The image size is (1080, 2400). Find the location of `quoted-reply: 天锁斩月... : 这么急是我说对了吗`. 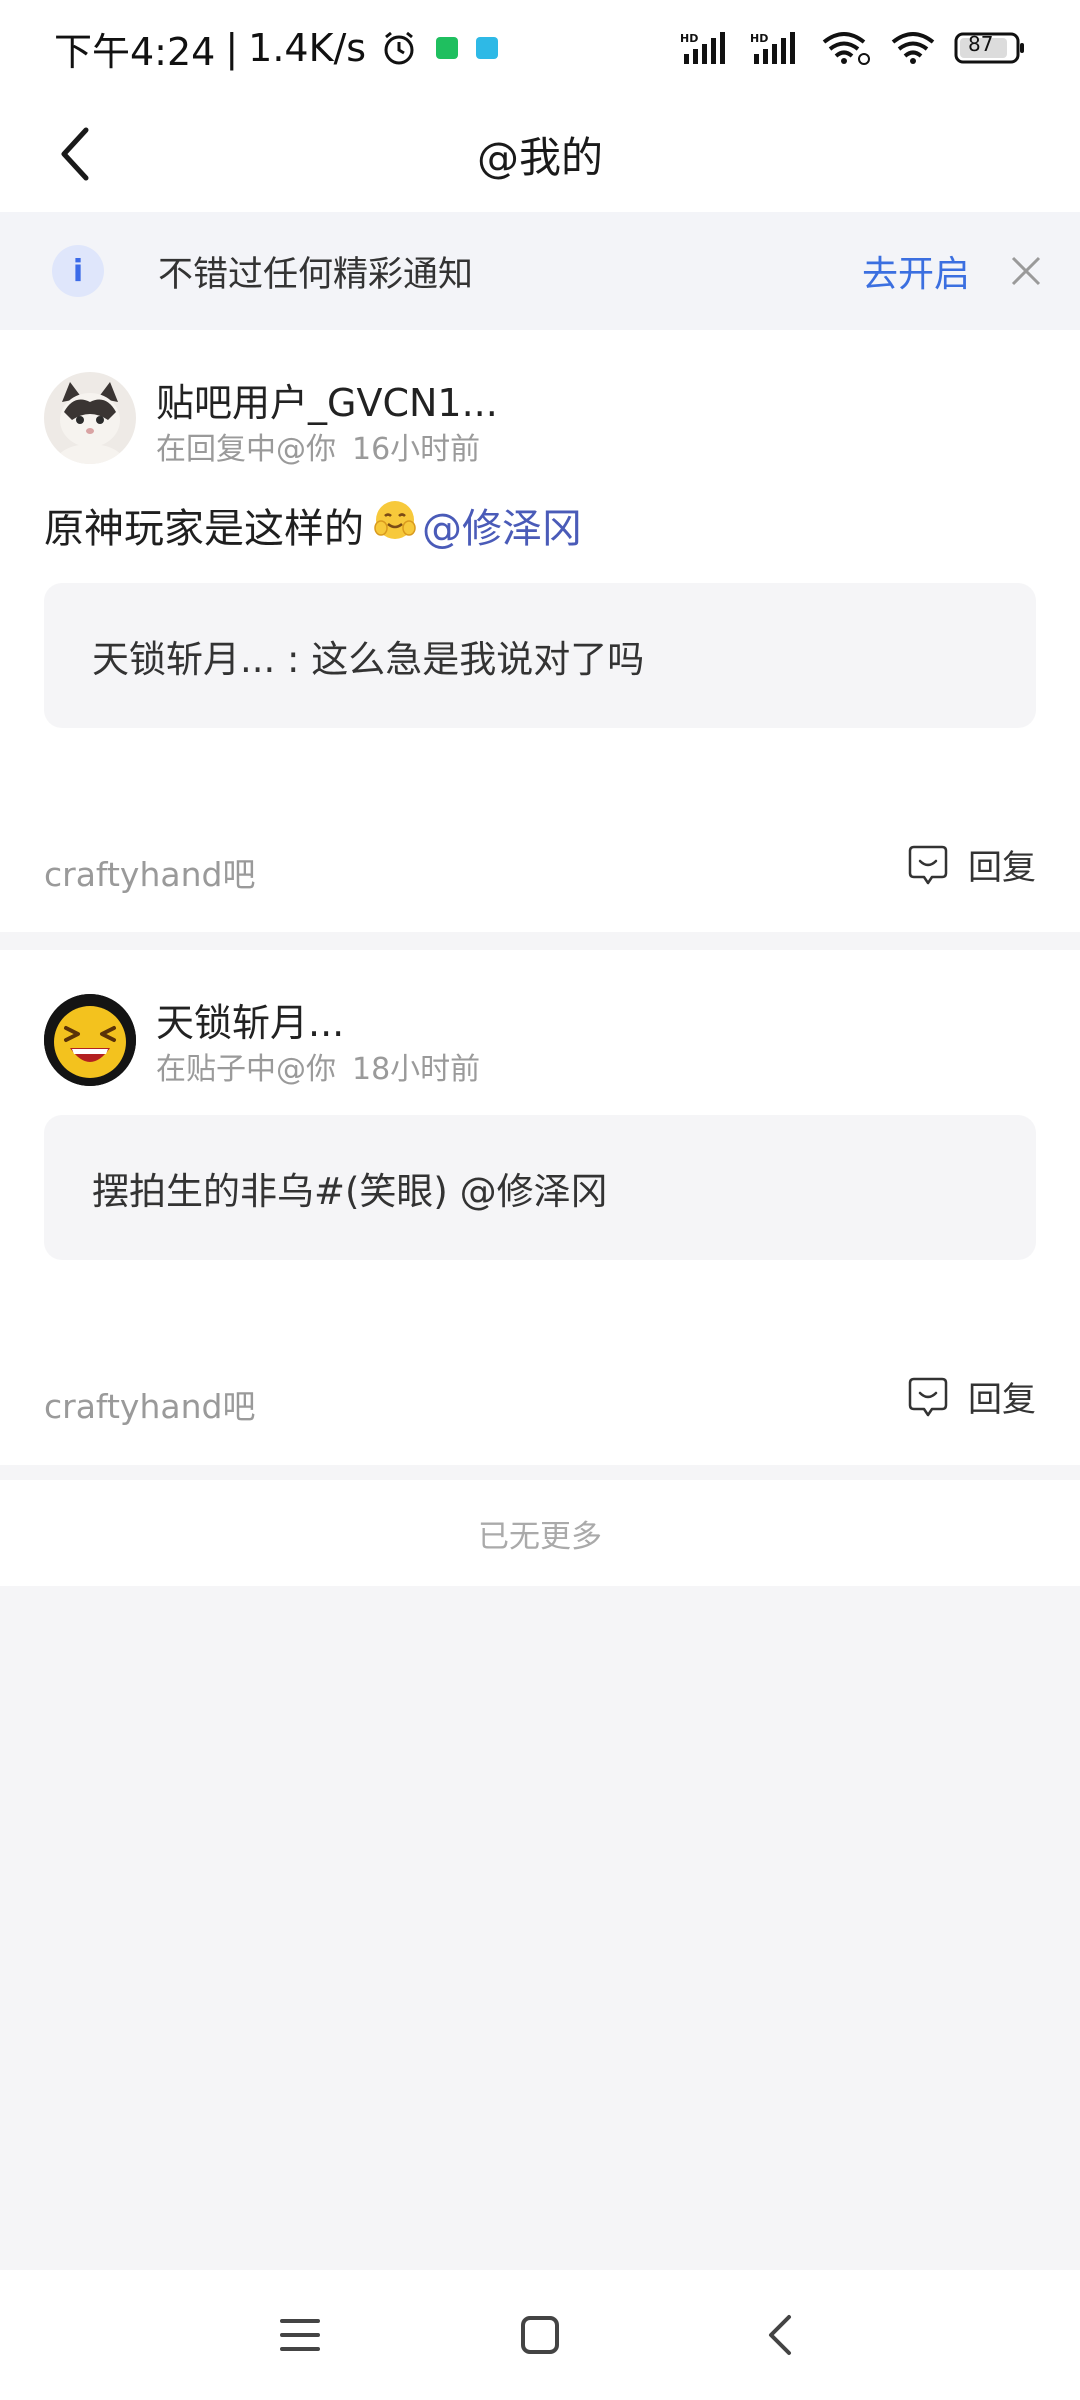

quoted-reply: 天锁斩月... : 这么急是我说对了吗 is located at coordinates (540, 655).